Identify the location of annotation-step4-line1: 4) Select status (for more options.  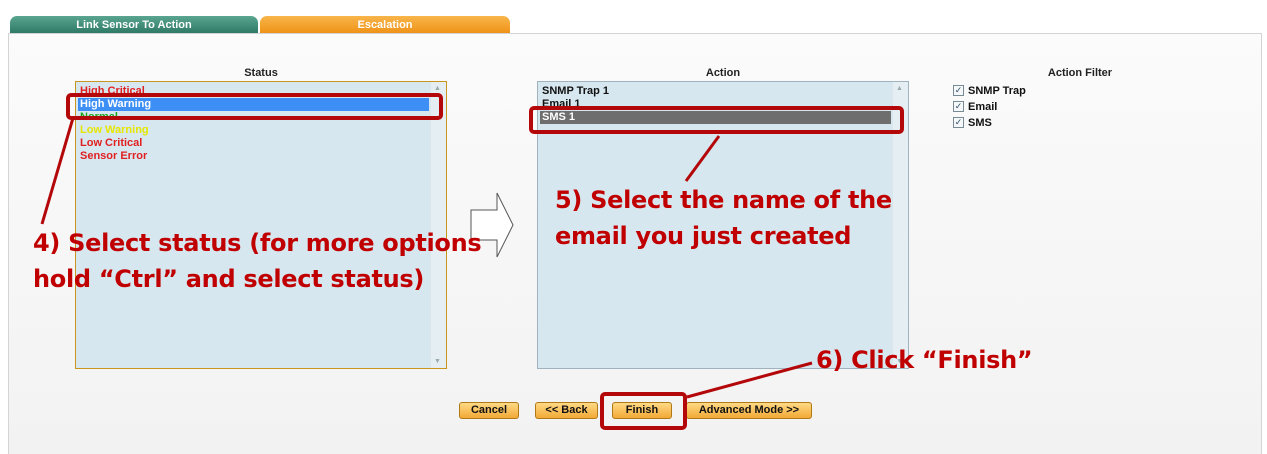
(257, 243).